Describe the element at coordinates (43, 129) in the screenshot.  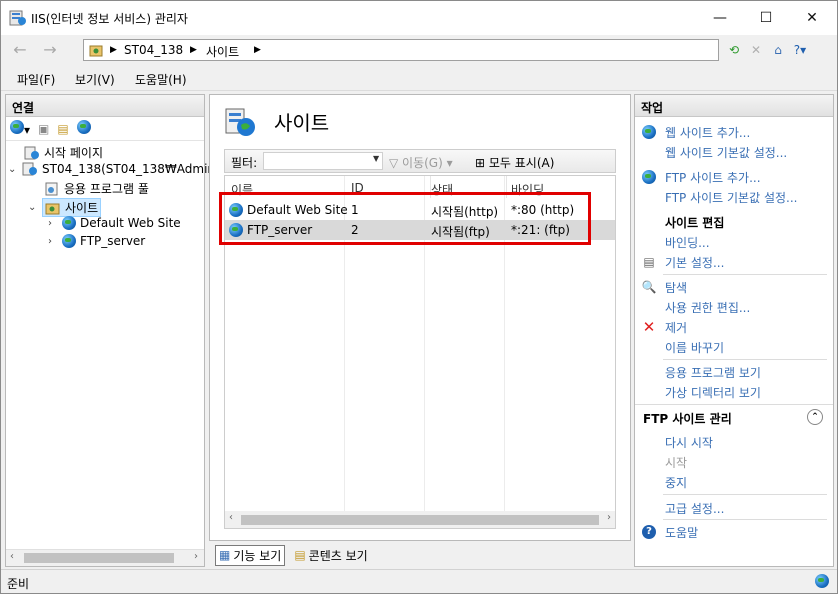
I see `save-icon: ▣` at that location.